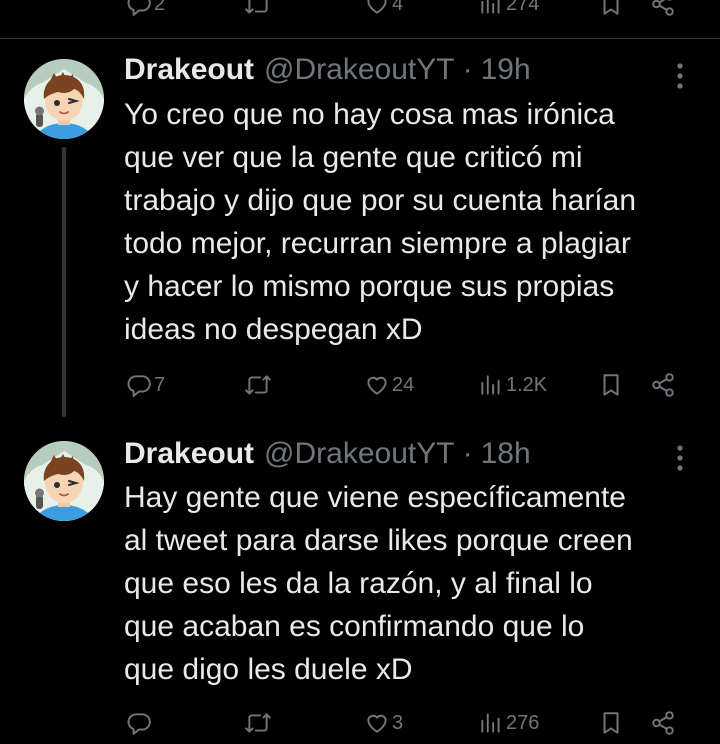  I want to click on views-button: 276, so click(508, 723).